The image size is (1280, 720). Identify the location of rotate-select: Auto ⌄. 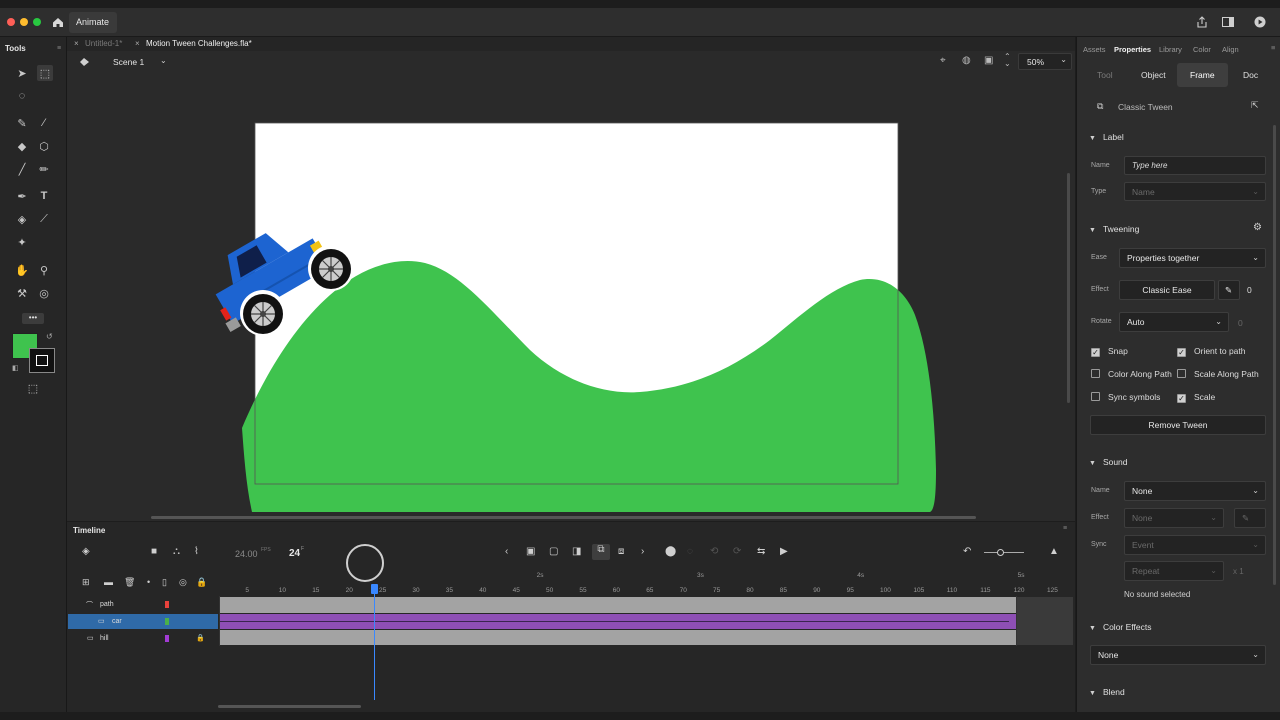
(1174, 322).